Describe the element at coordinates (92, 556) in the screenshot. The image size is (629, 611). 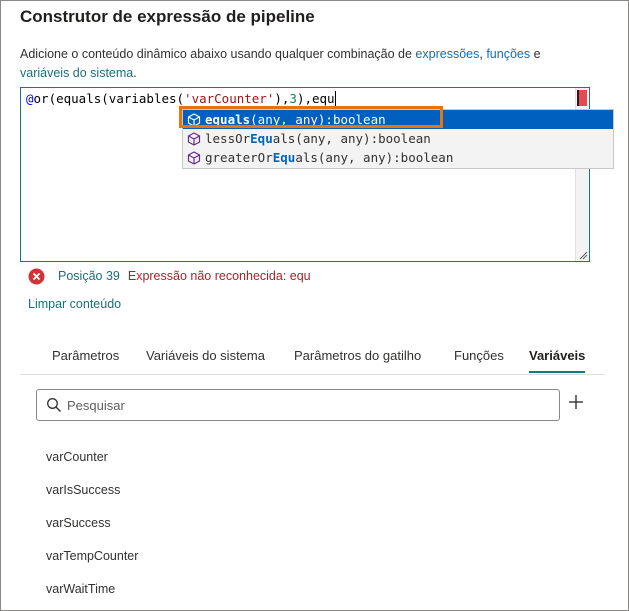
I see `variable-item-vartempcounter: varTempCounter` at that location.